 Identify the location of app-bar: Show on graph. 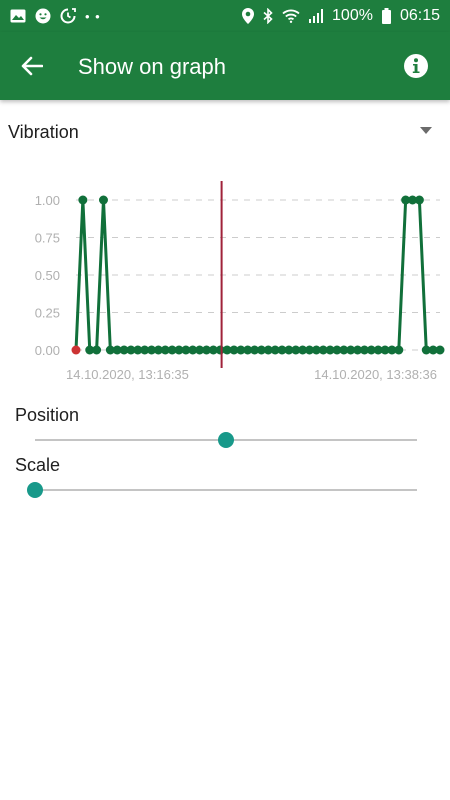
(225, 66).